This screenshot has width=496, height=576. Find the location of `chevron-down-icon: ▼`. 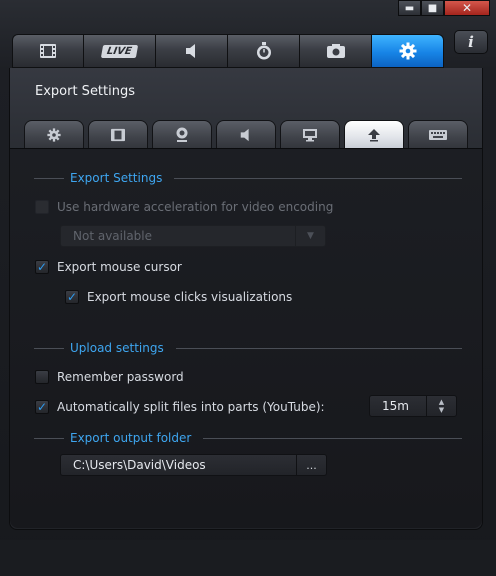

chevron-down-icon: ▼ is located at coordinates (310, 236).